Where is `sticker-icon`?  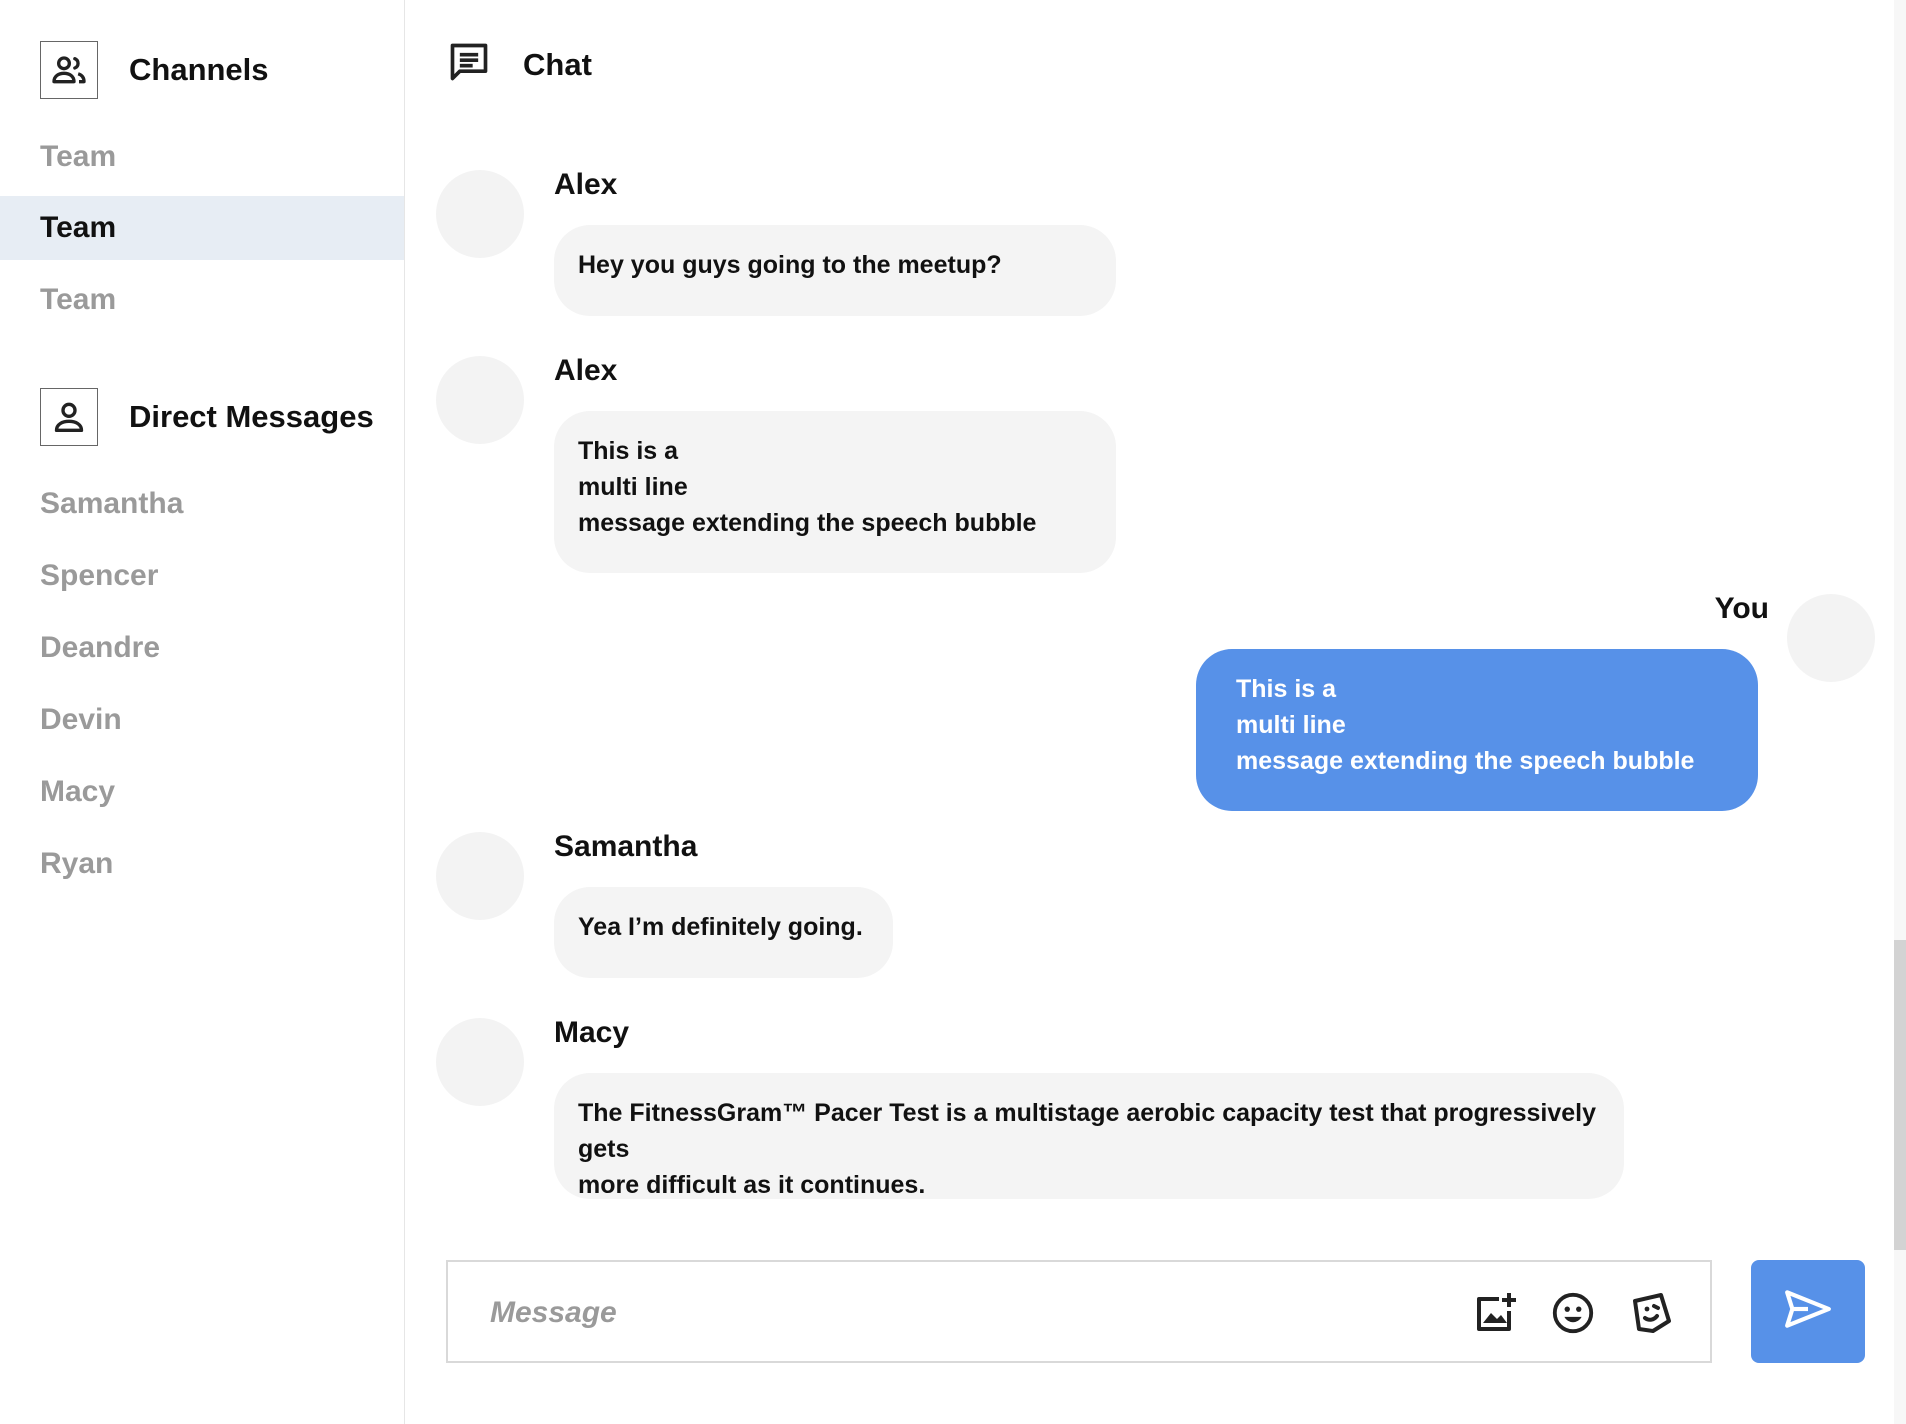 sticker-icon is located at coordinates (1651, 1313).